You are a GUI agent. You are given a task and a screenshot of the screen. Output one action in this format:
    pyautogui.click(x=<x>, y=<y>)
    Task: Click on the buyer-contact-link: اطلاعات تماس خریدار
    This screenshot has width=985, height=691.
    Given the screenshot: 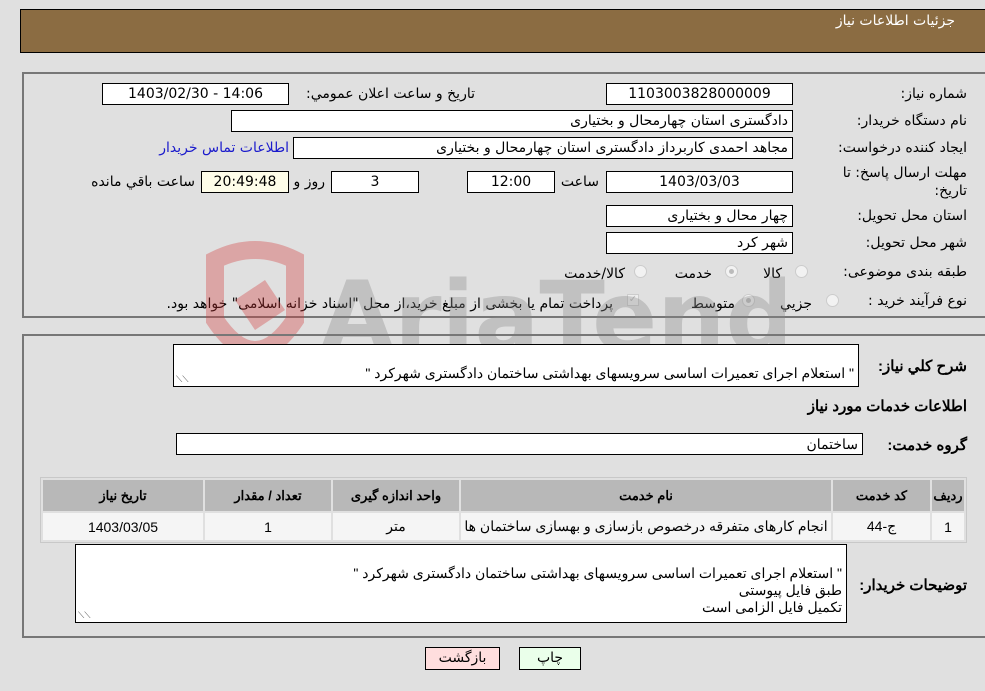 What is the action you would take?
    pyautogui.click(x=224, y=148)
    